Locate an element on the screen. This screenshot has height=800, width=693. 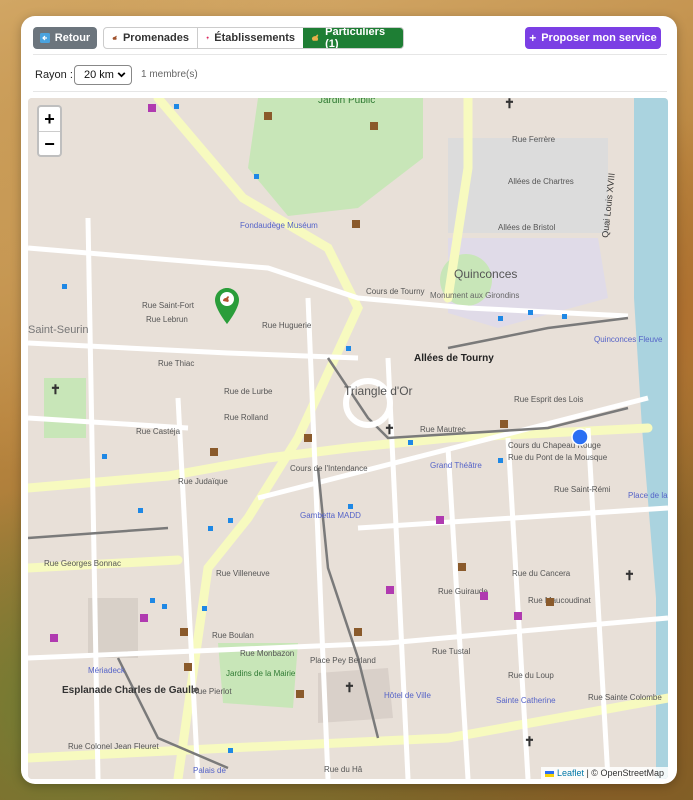
zoom-control: + − is located at coordinates (49, 131).